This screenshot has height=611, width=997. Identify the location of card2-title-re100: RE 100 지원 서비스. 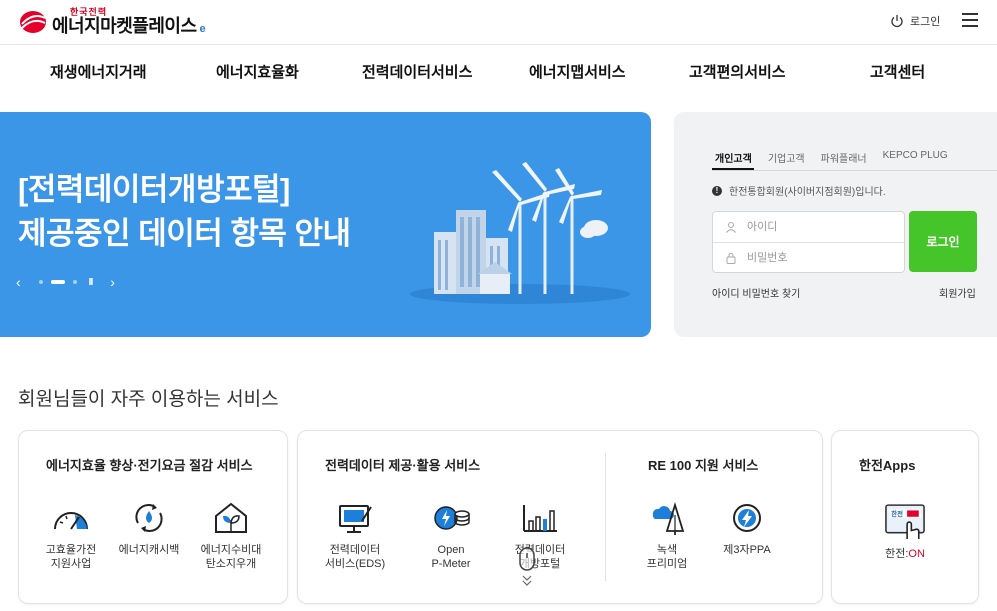
(703, 465).